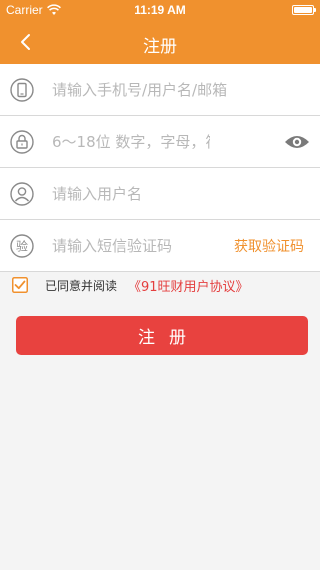 The image size is (320, 570). Describe the element at coordinates (22, 90) in the screenshot. I see `phone-icon` at that location.